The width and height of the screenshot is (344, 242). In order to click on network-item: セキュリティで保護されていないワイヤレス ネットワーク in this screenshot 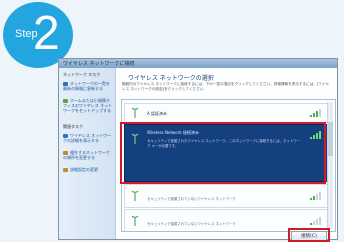, I will do `click(226, 196)`.